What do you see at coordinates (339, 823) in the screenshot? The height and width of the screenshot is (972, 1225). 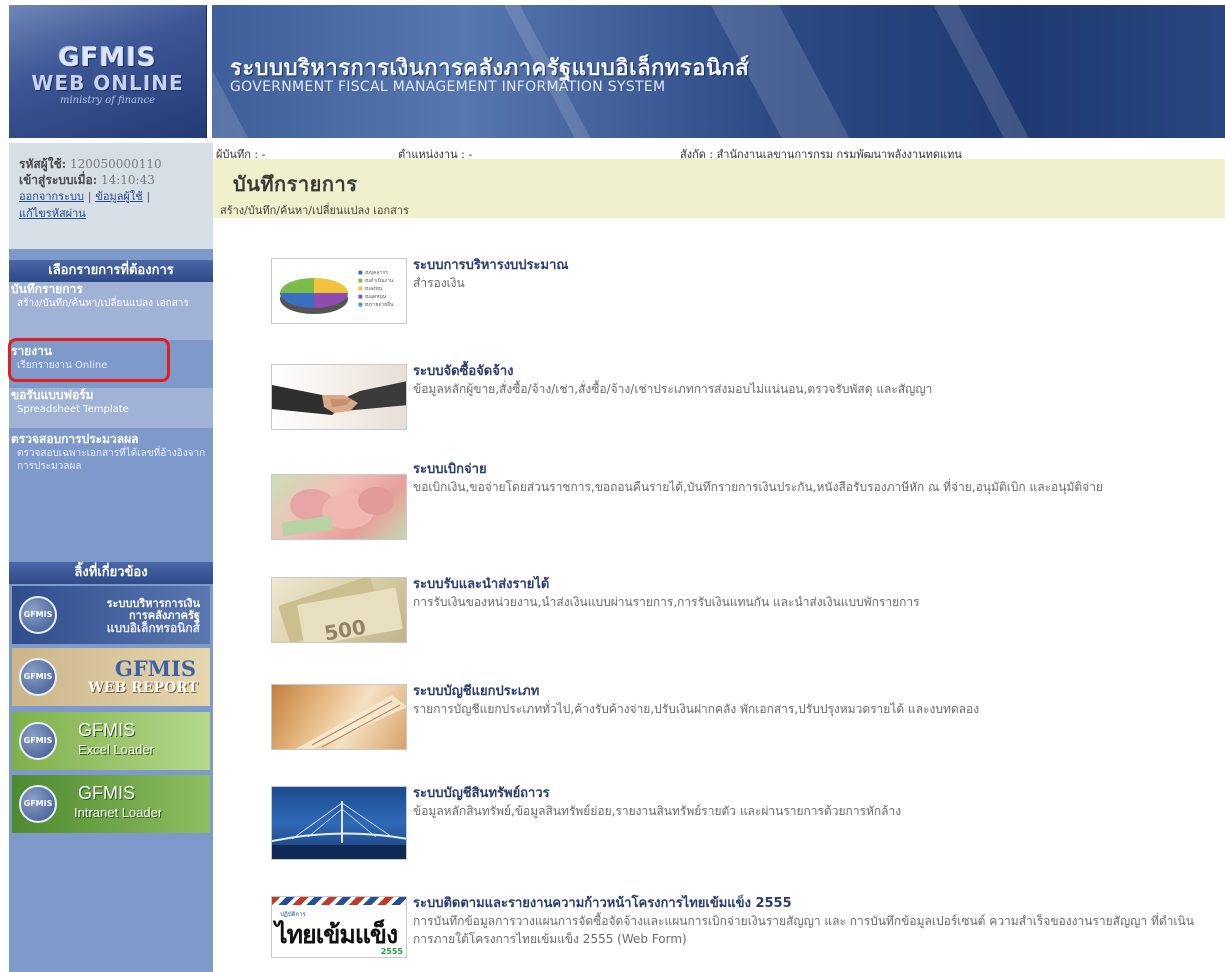 I see `bridge-thumbnail` at bounding box center [339, 823].